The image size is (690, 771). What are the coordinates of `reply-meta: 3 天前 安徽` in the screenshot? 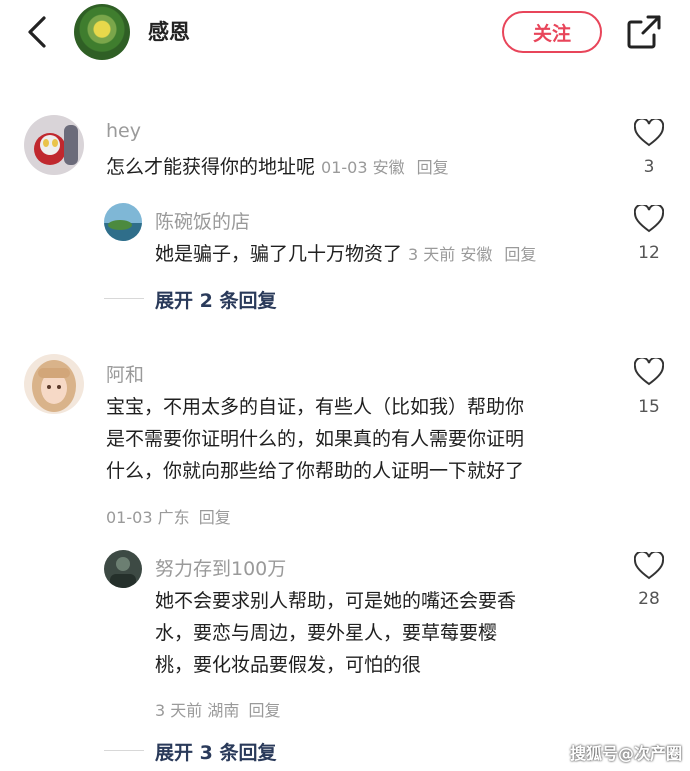 It's located at (450, 254).